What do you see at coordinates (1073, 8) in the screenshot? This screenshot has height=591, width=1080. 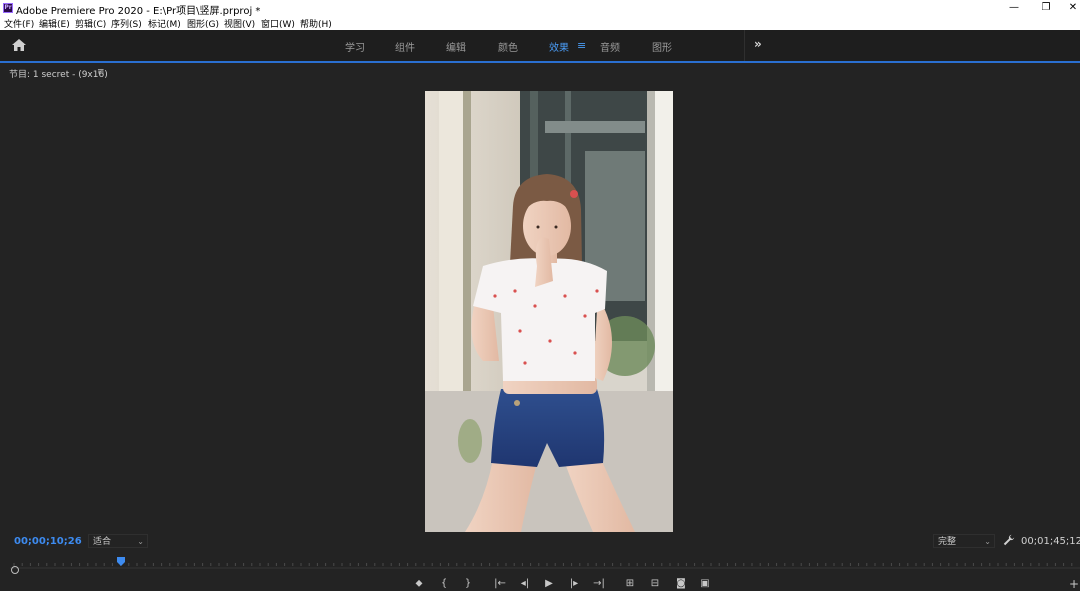 I see `close-button: ✕` at bounding box center [1073, 8].